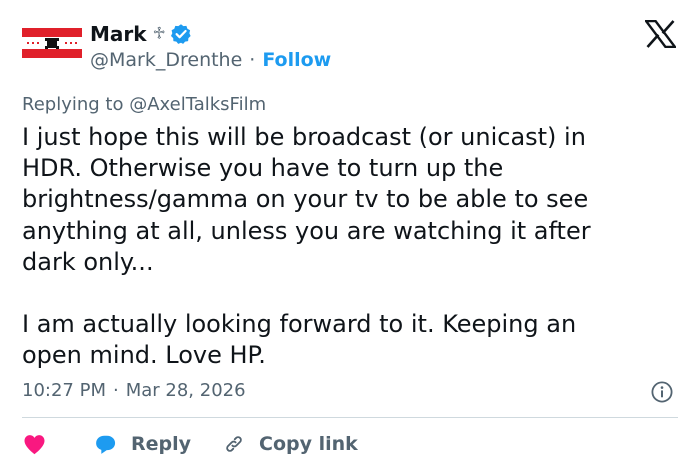 The height and width of the screenshot is (471, 700). I want to click on avatar, so click(52, 43).